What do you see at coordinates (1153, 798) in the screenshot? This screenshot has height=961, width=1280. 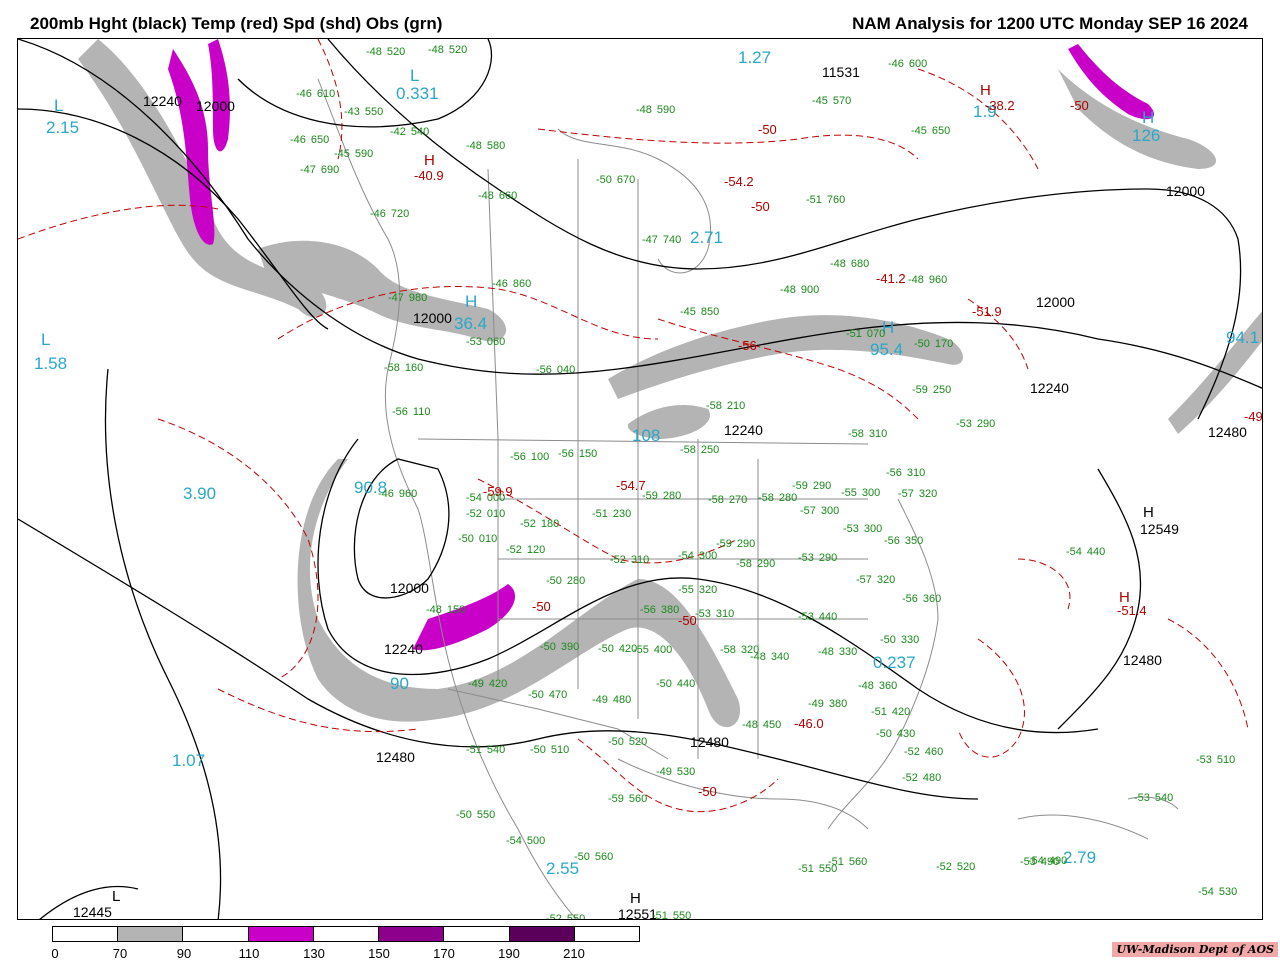 I see `station-obs: -53 540` at bounding box center [1153, 798].